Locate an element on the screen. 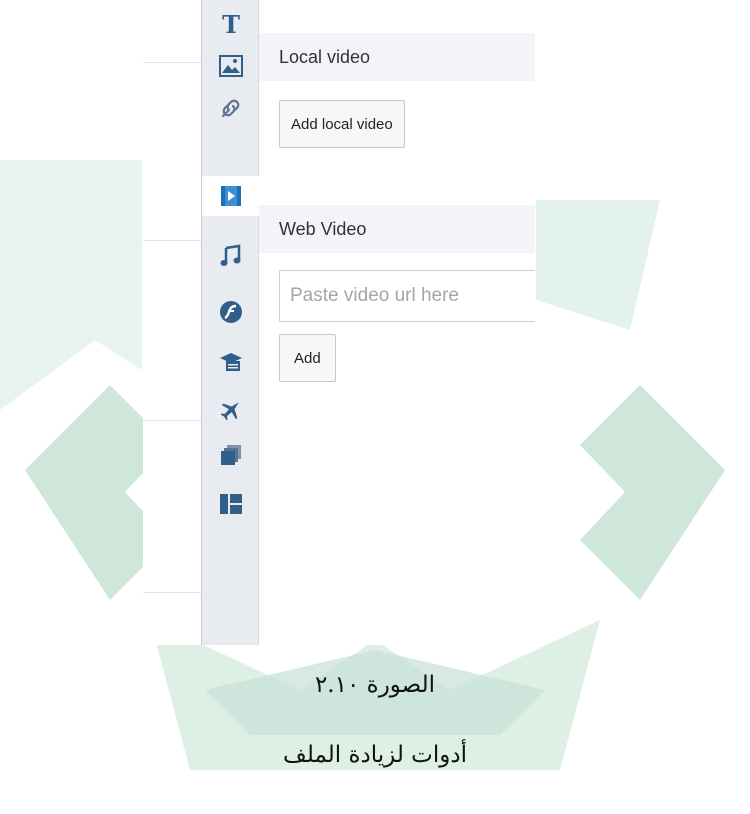 The image size is (750, 814). rail-item-music is located at coordinates (231, 256).